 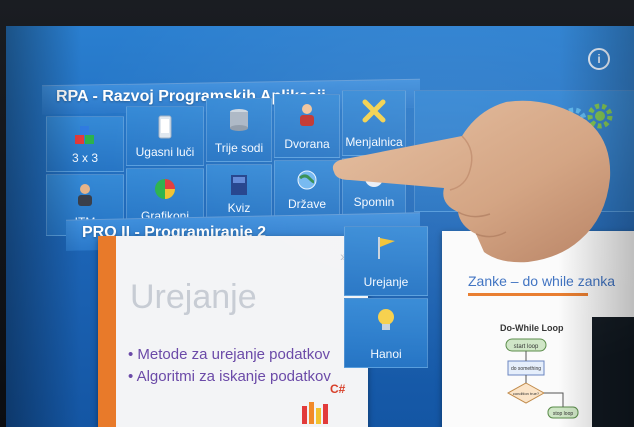 I want to click on pie-chart-icon, so click(x=165, y=189).